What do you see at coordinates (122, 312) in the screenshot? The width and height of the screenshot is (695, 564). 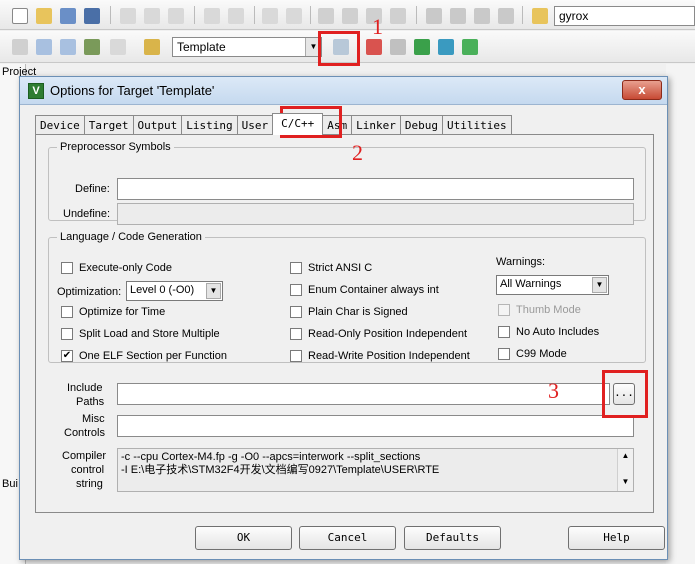 I see `optimize-time-label: Optimize for Time` at bounding box center [122, 312].